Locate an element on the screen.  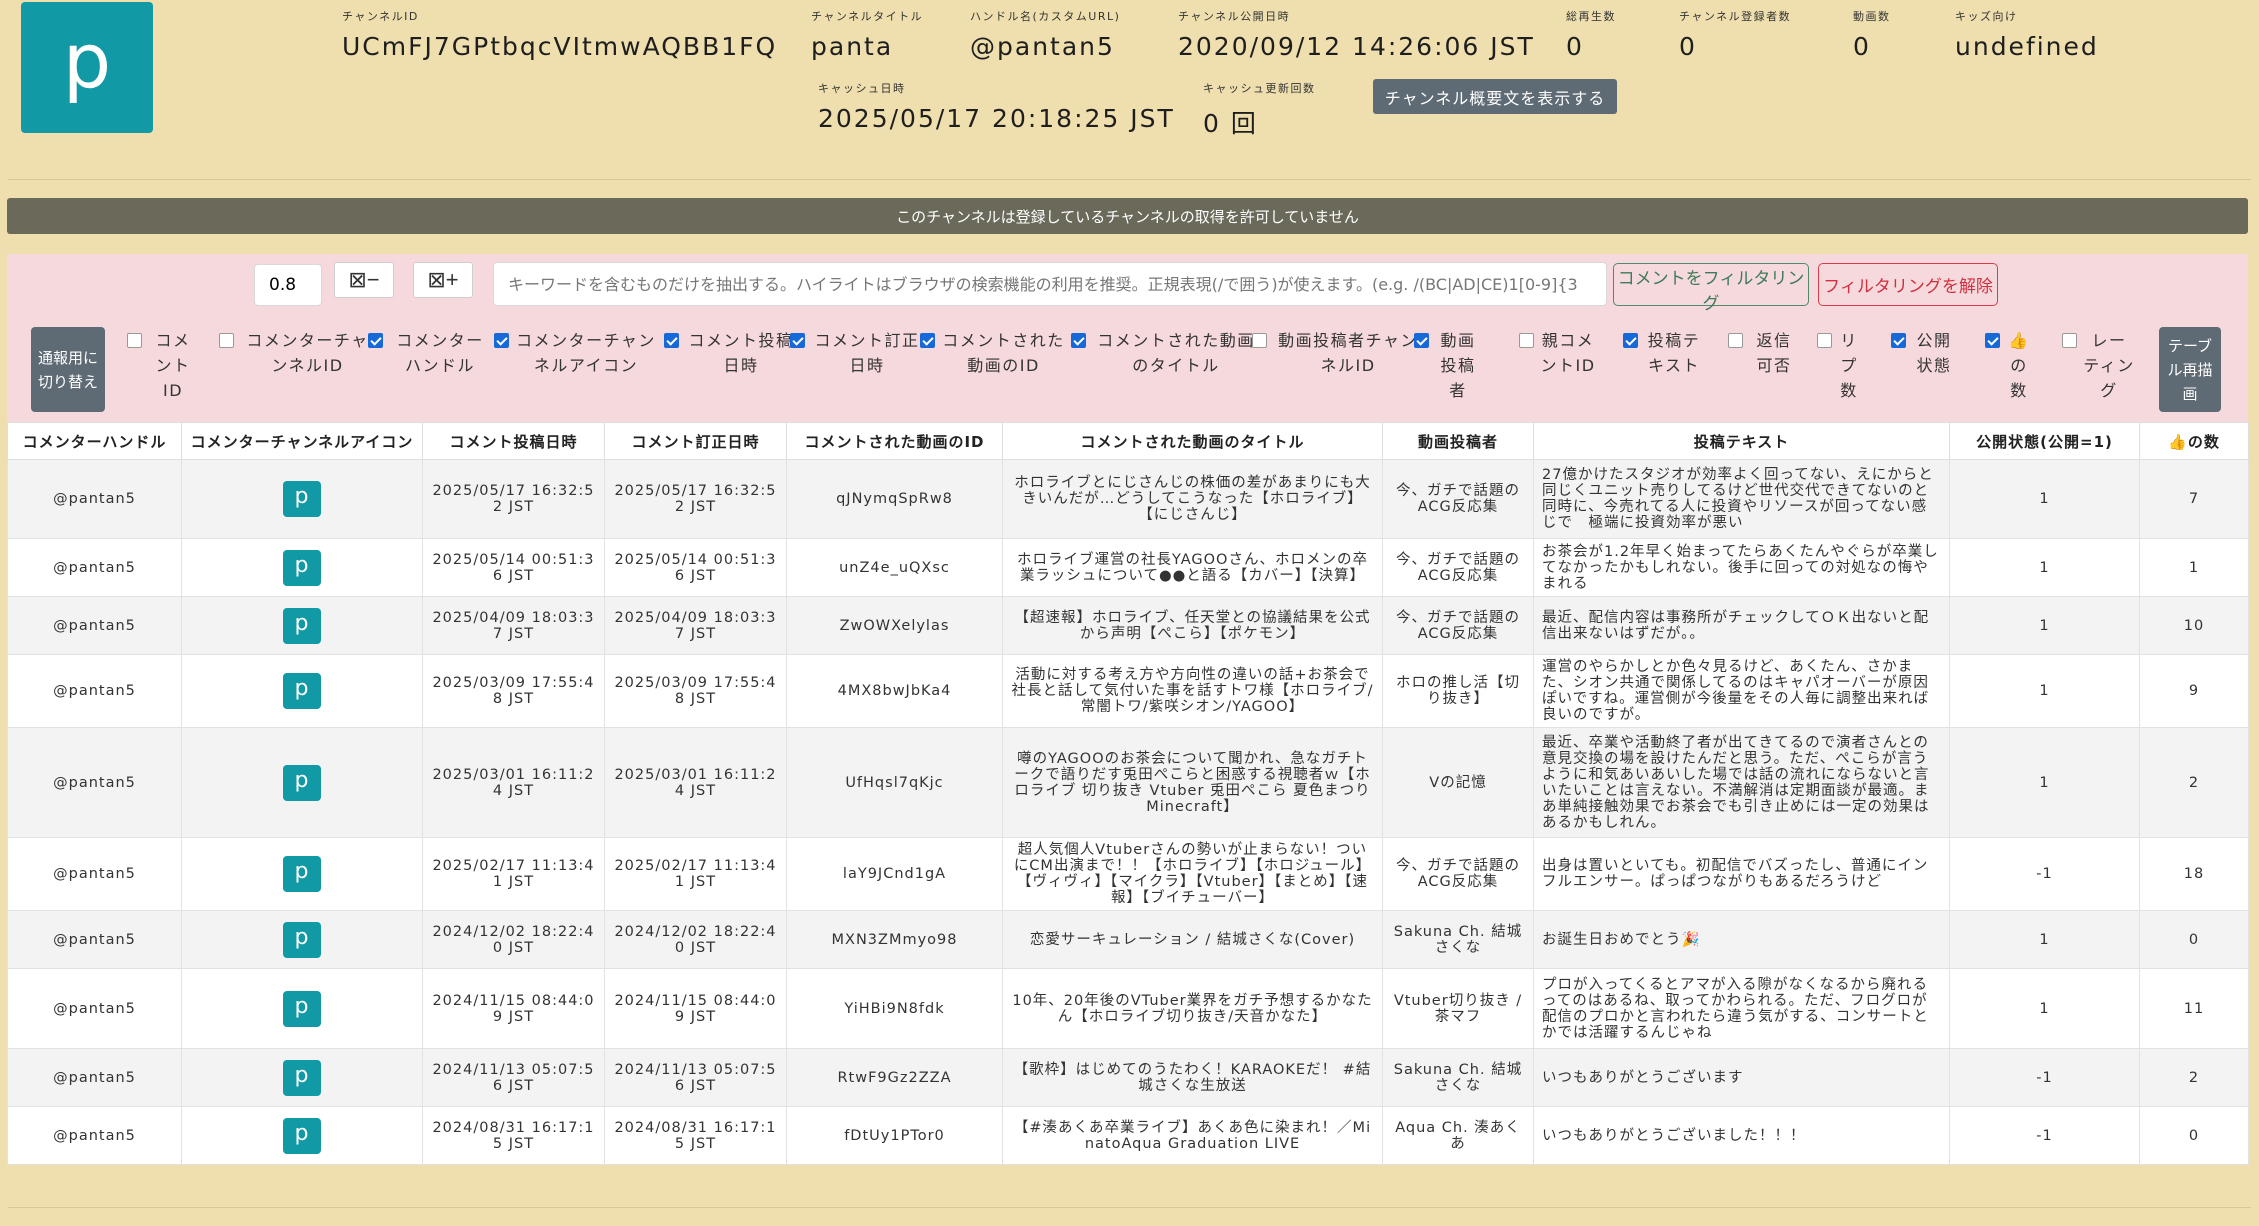
column-toggle-video-id: コメントされた動画のID is located at coordinates (993, 353).